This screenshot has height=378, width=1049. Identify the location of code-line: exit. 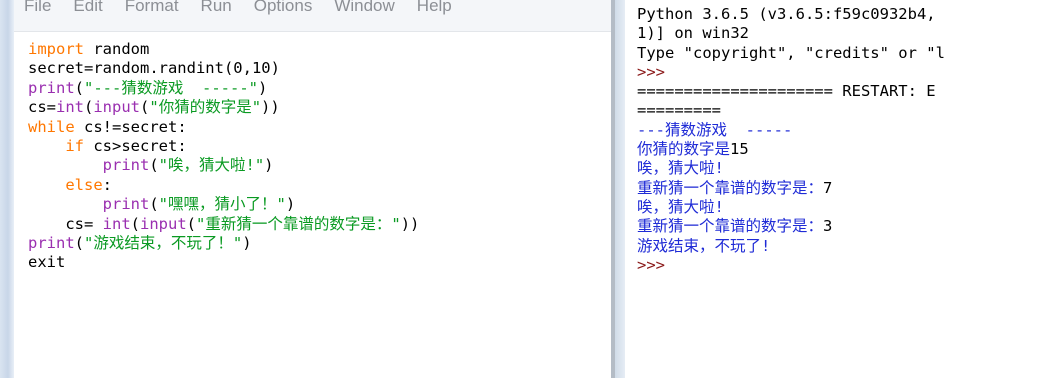
(318, 262).